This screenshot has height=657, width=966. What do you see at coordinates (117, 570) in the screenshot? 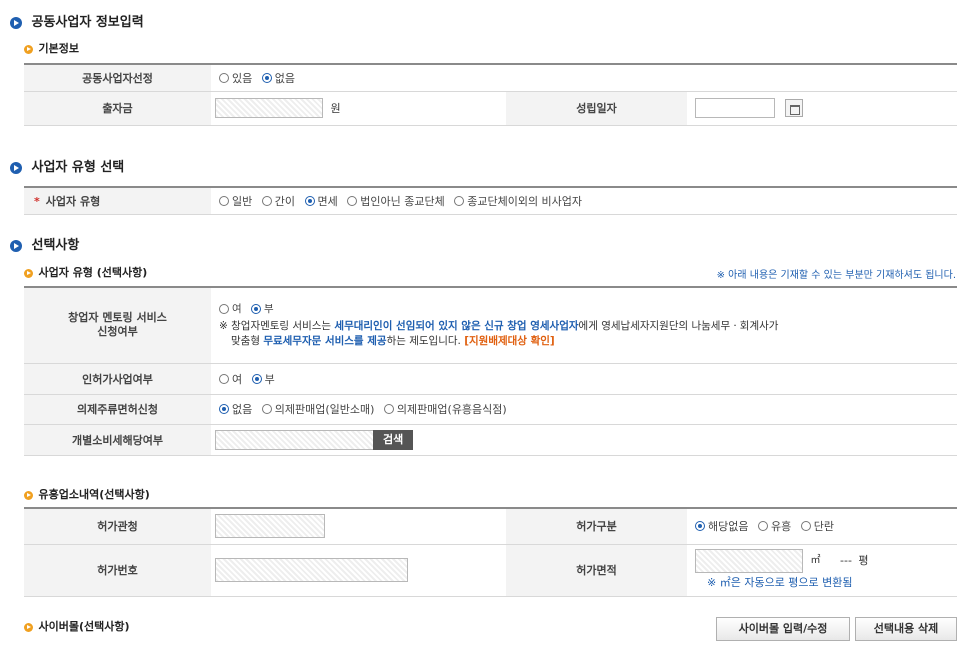
I see `number-label: 허가번호` at bounding box center [117, 570].